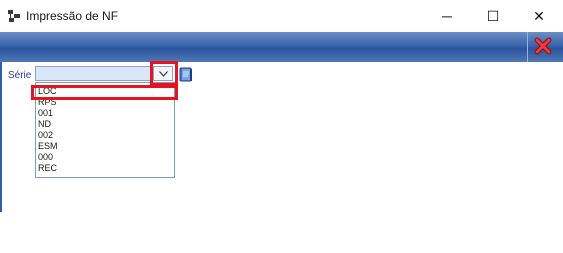  Describe the element at coordinates (103, 113) in the screenshot. I see `dropdown-option: 001` at that location.